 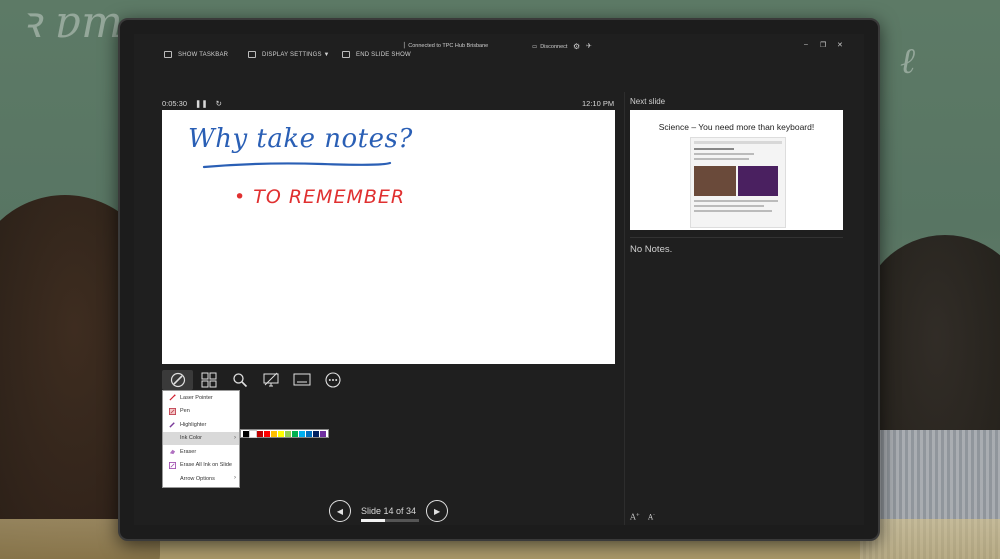 What do you see at coordinates (823, 45) in the screenshot?
I see `restore-icon: ❐` at bounding box center [823, 45].